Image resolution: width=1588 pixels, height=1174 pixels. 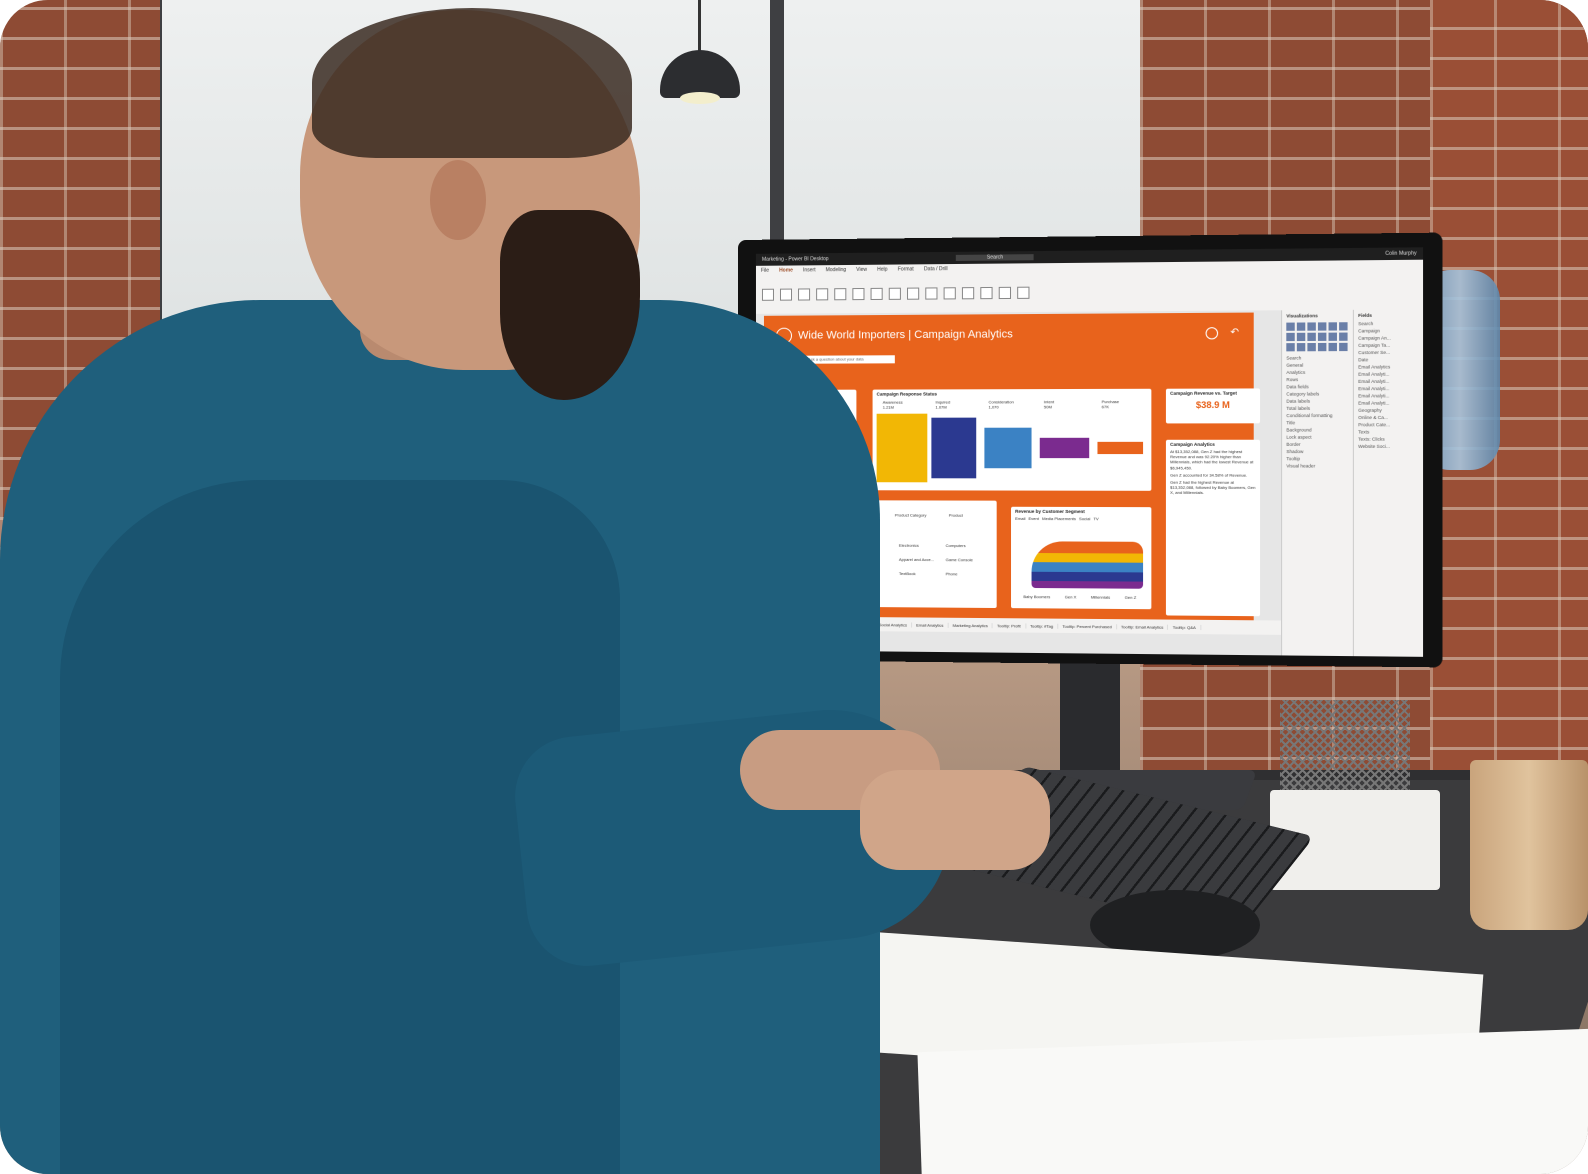 I want to click on format-section: Conditional formatting, so click(x=1317, y=415).